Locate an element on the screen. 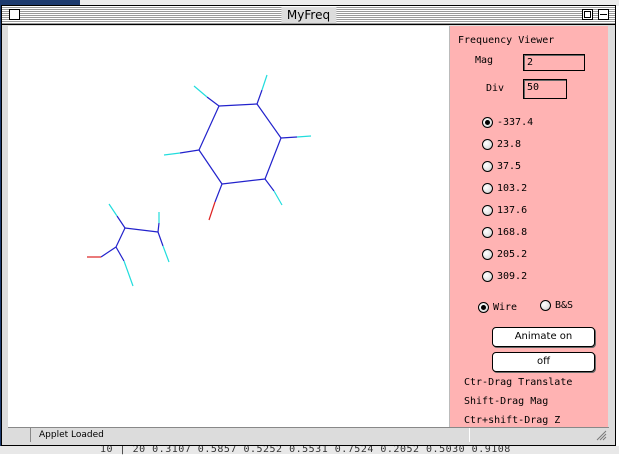 This screenshot has height=455, width=619. freq-label: 309.2 is located at coordinates (512, 276).